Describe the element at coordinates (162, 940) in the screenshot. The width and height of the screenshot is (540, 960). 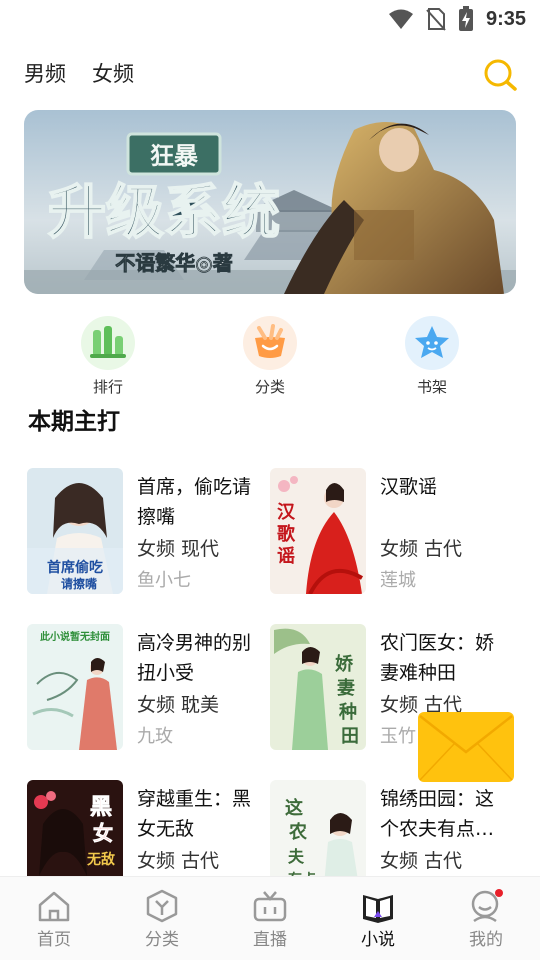
I see `nav-category-label: 分类` at that location.